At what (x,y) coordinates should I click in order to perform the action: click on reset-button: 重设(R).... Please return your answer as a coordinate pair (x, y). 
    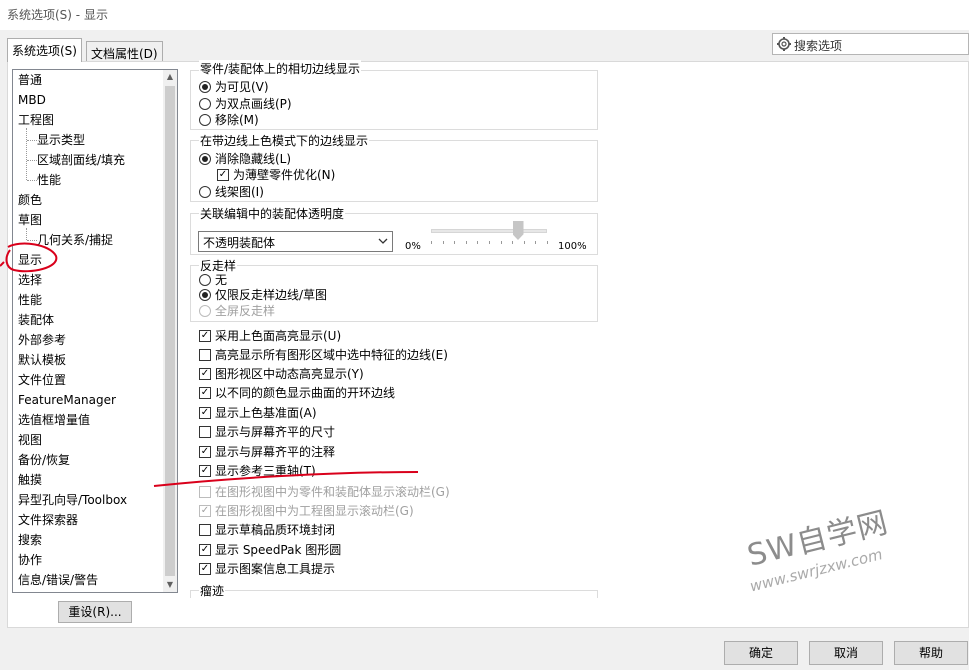
    Looking at the image, I should click on (95, 612).